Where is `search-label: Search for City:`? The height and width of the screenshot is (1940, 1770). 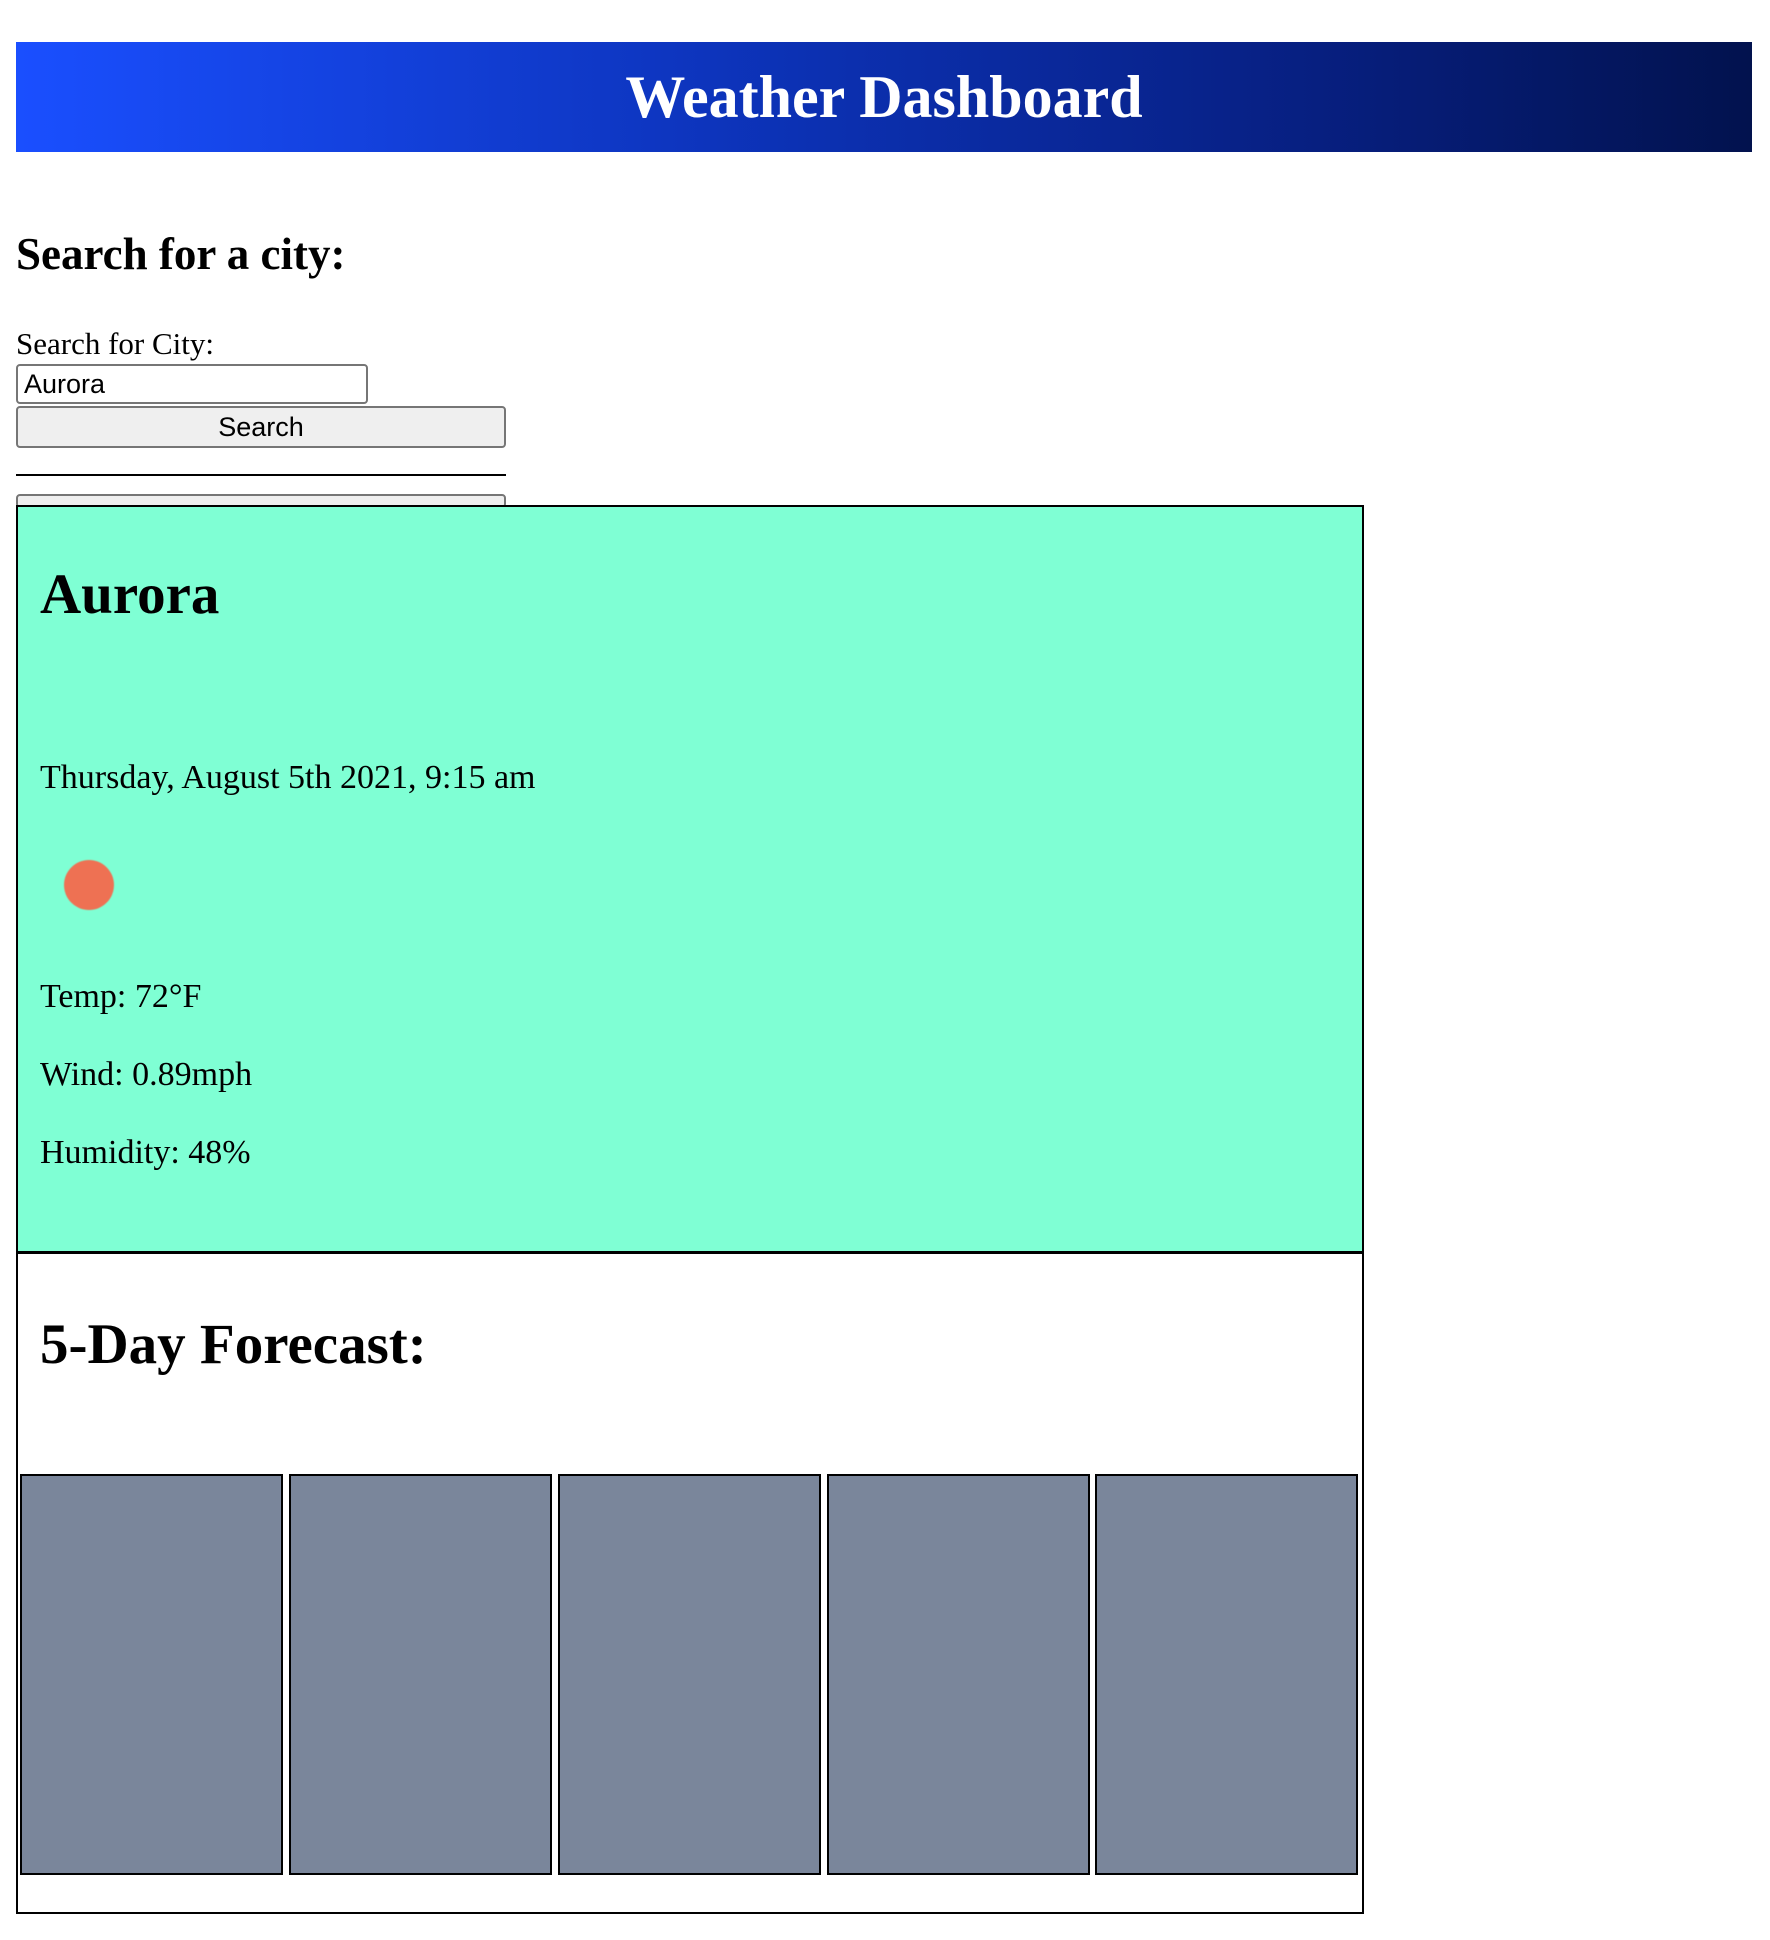 search-label: Search for City: is located at coordinates (115, 343).